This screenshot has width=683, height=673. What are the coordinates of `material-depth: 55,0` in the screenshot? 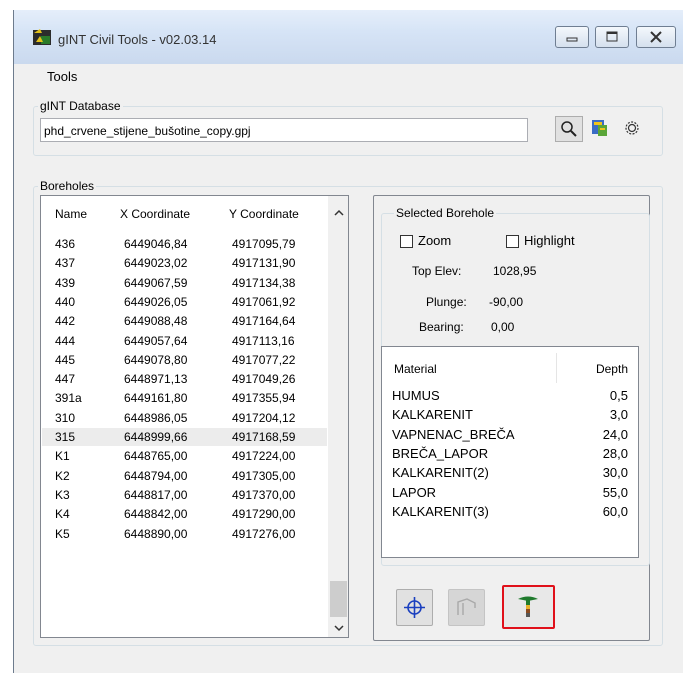 It's located at (615, 492).